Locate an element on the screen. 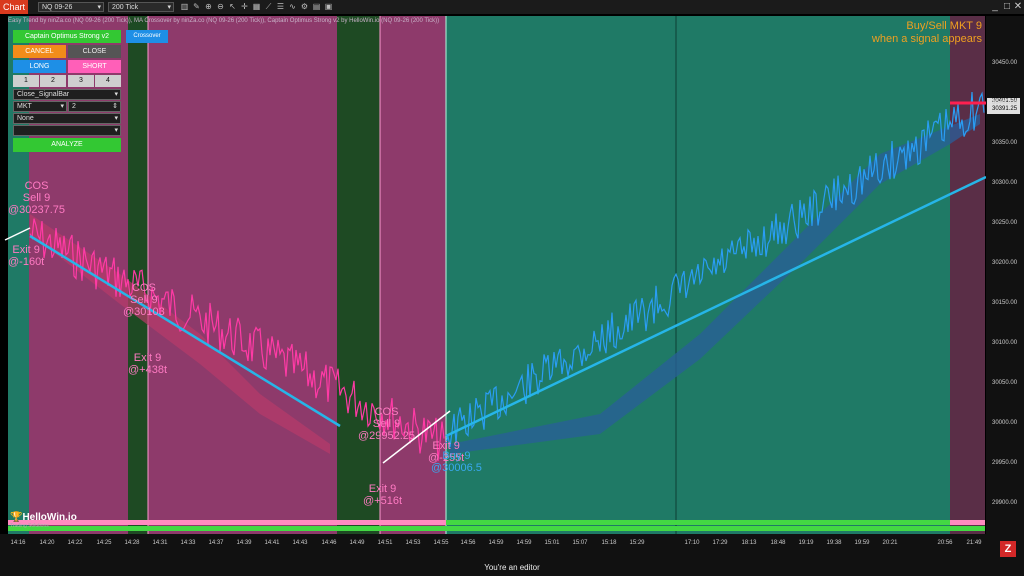  corner-note: Buy/Sell MKT 9 when a signal appears is located at coordinates (927, 33).